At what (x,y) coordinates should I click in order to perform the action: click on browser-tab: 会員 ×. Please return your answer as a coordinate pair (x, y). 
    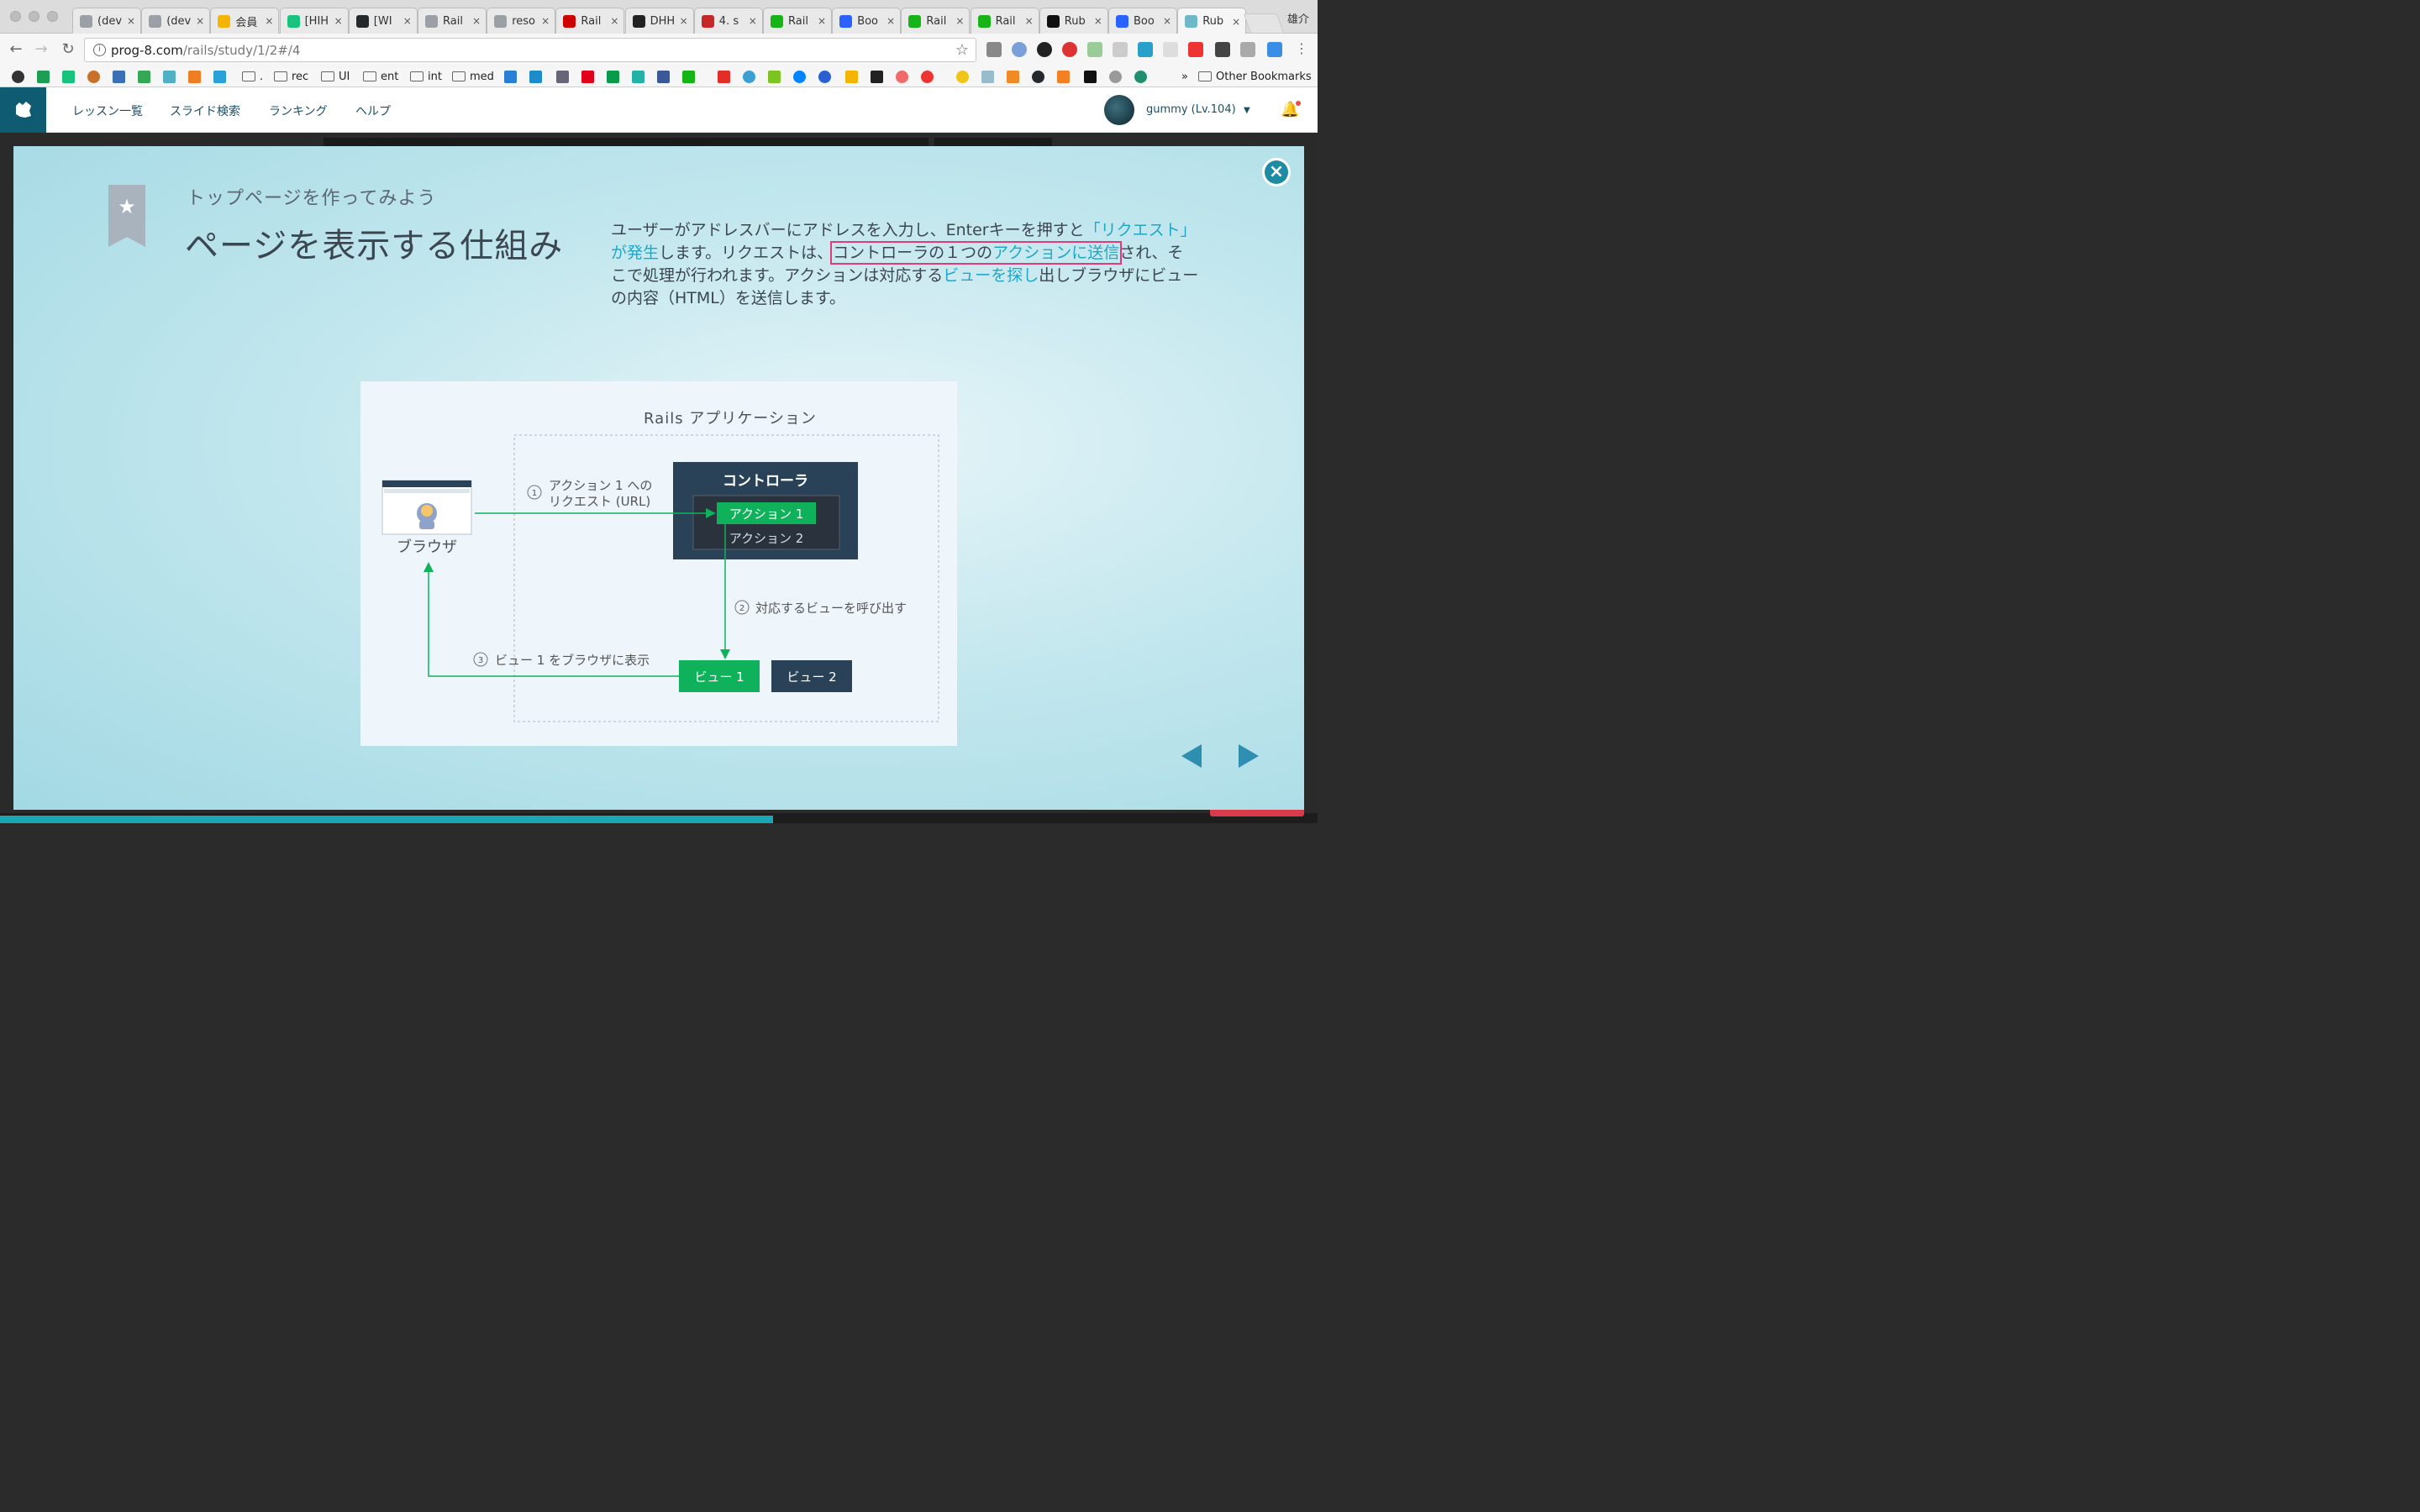
    Looking at the image, I should click on (245, 21).